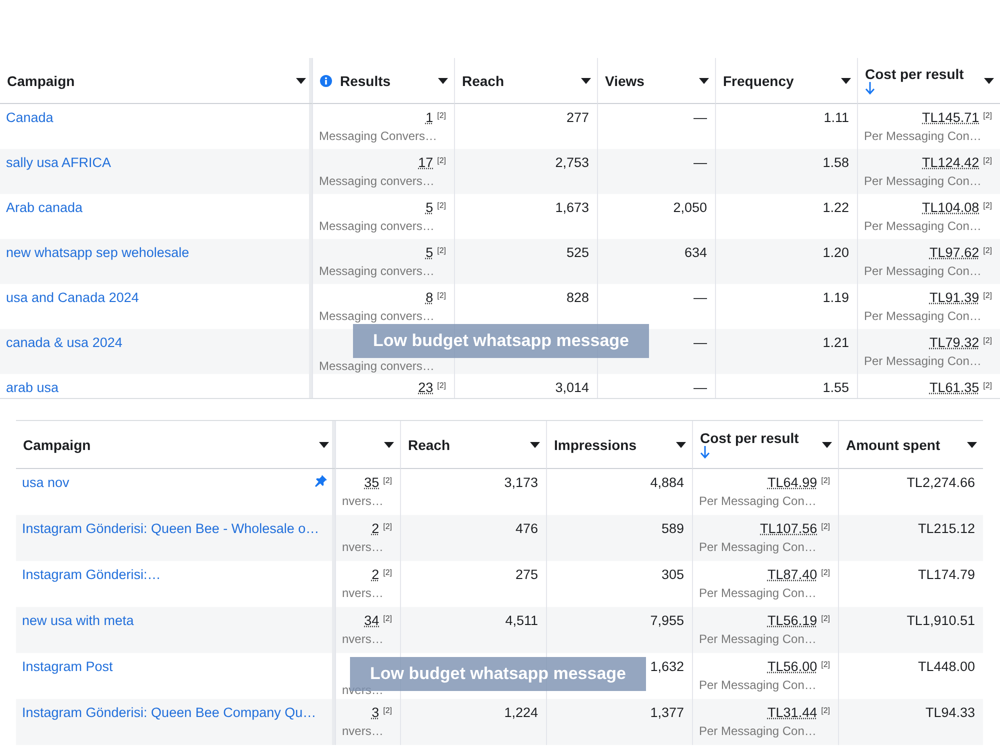  I want to click on campaign-link: usa nov, so click(46, 482).